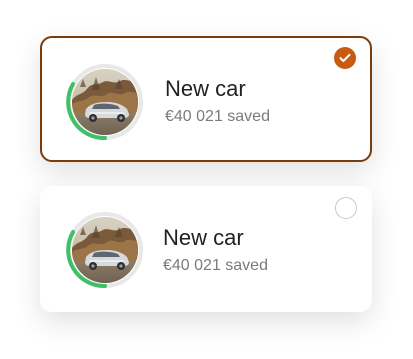 Image resolution: width=413 pixels, height=359 pixels. I want to click on radio-icon, so click(346, 208).